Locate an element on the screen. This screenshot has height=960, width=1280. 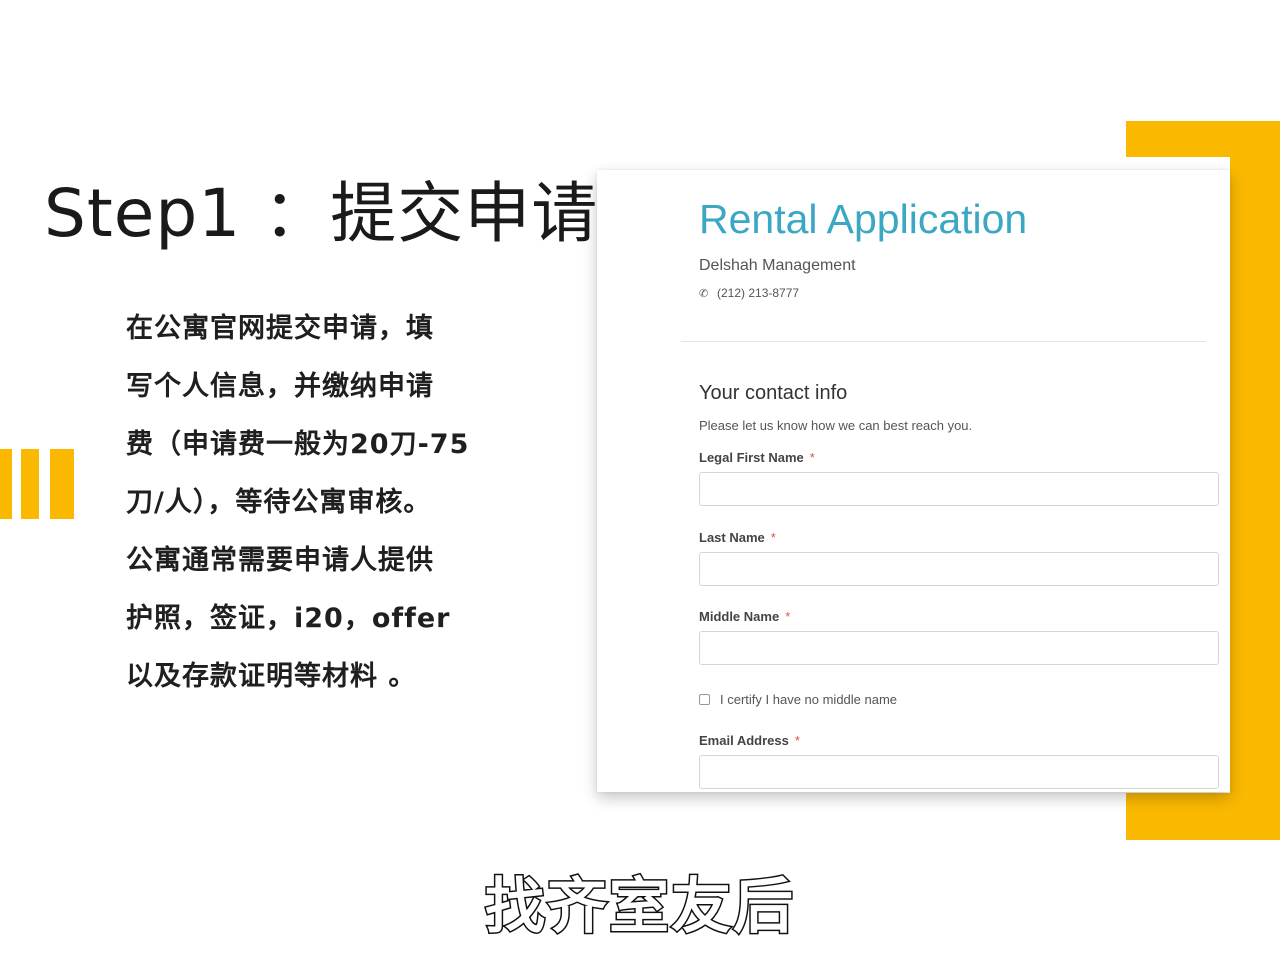
description-line: 护照，签证，i20，offer is located at coordinates (288, 618).